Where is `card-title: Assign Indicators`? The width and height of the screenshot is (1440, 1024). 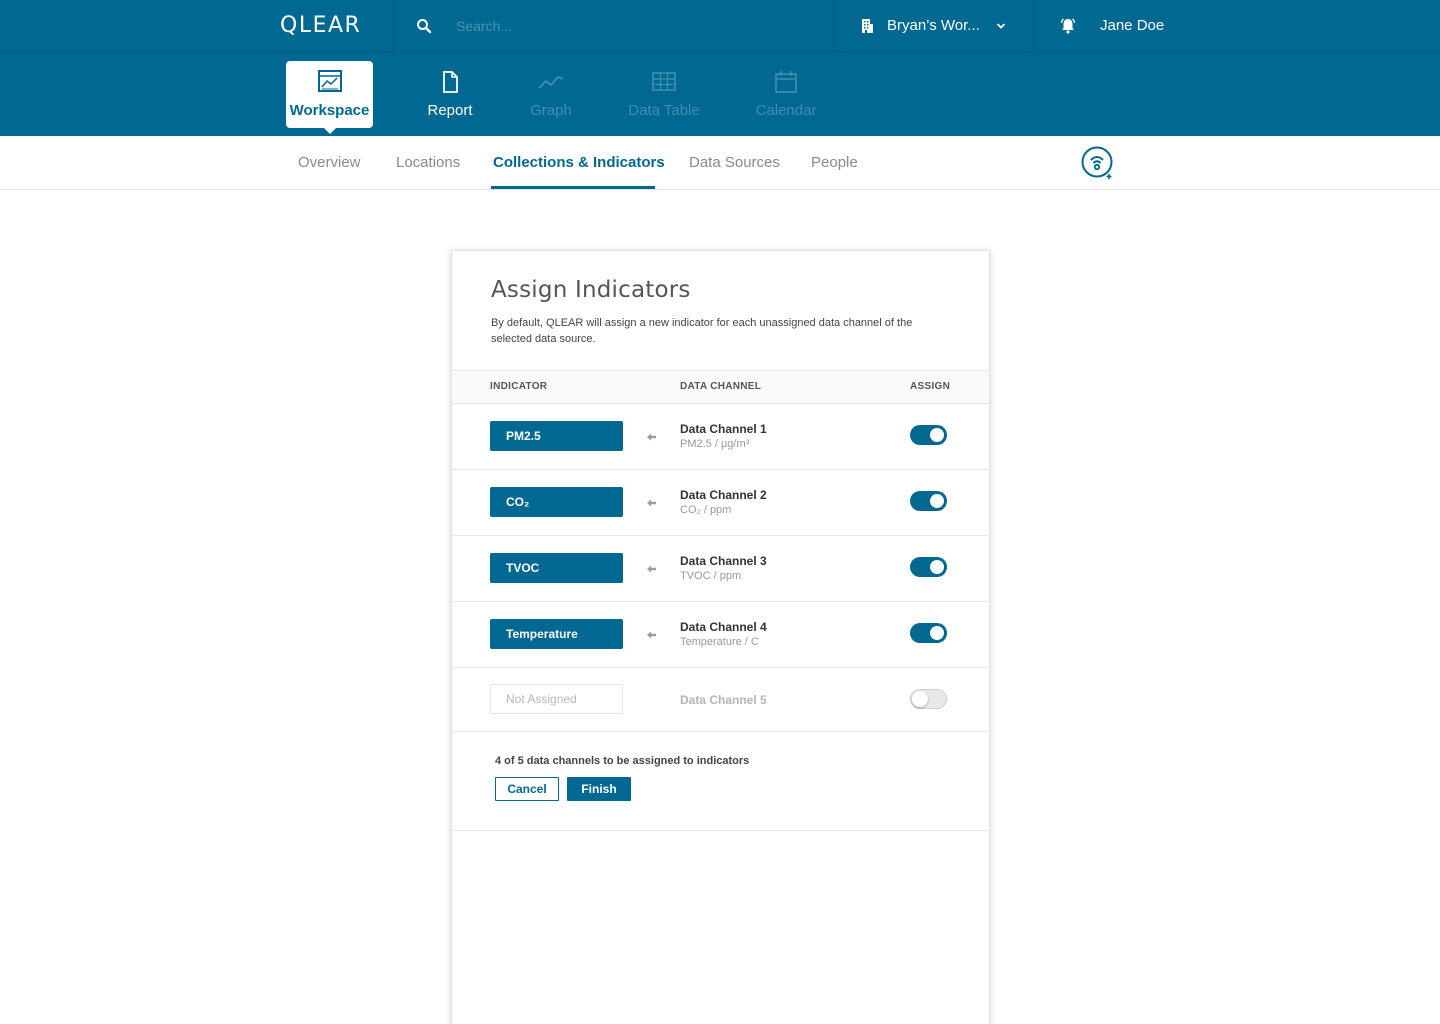 card-title: Assign Indicators is located at coordinates (591, 290).